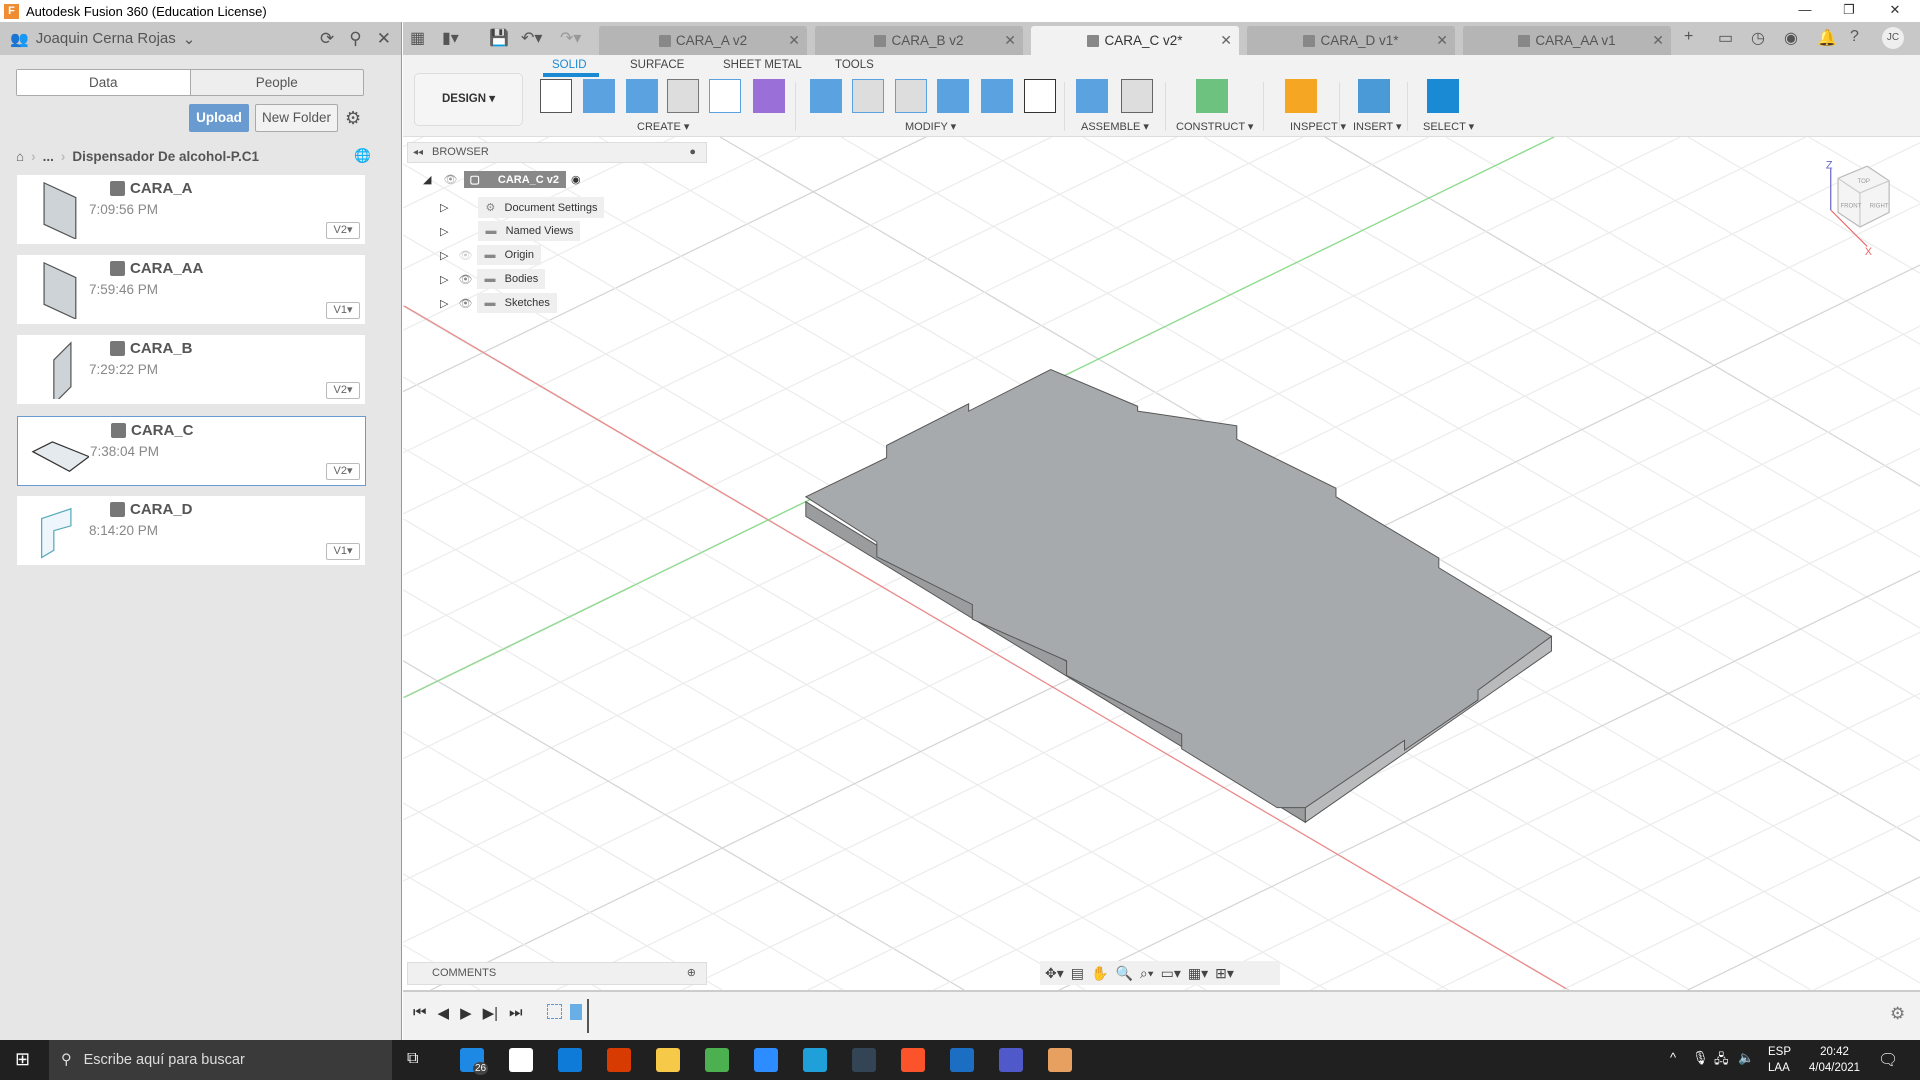 This screenshot has height=1080, width=1920. What do you see at coordinates (1198, 973) in the screenshot?
I see `grid-settings-icon: ▦▾` at bounding box center [1198, 973].